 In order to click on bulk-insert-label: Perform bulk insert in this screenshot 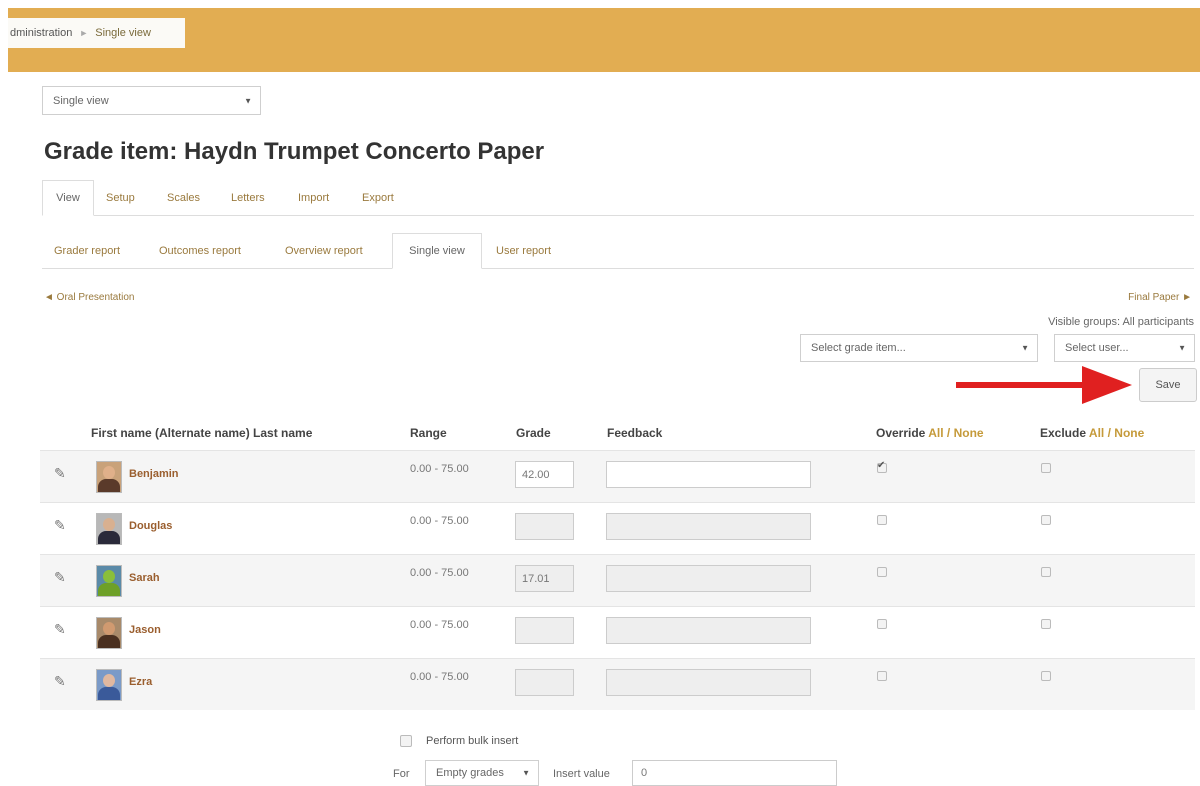, I will do `click(472, 741)`.